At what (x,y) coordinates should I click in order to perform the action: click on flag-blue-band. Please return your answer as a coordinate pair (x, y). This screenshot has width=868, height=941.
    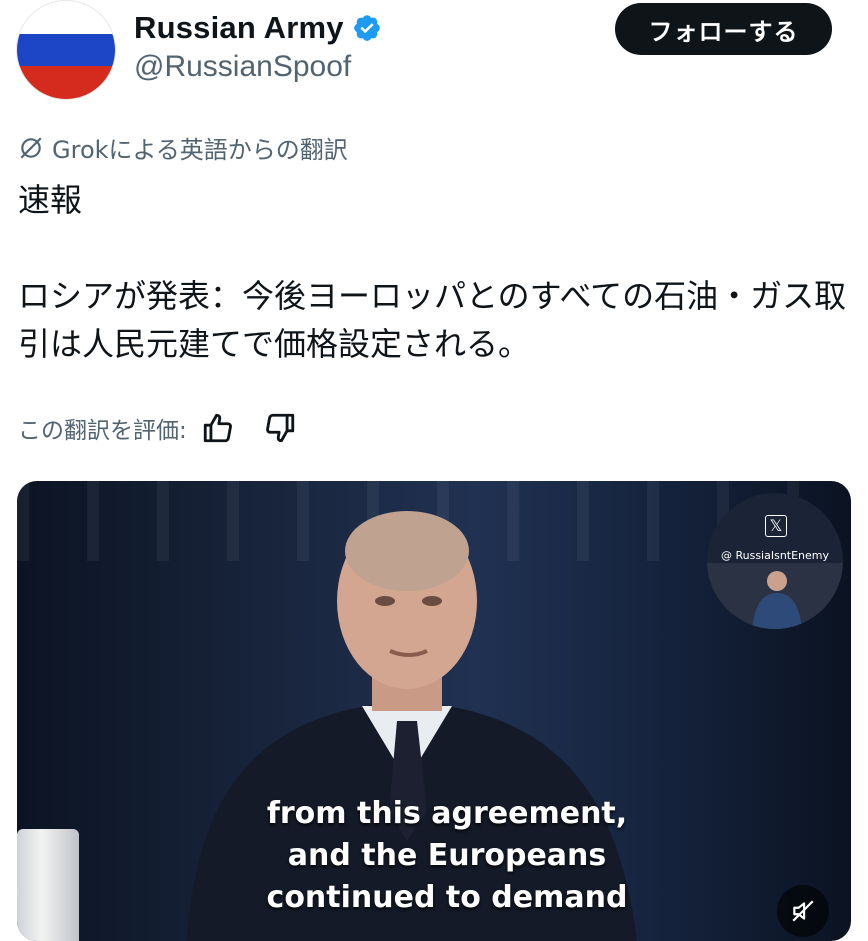
    Looking at the image, I should click on (66, 50).